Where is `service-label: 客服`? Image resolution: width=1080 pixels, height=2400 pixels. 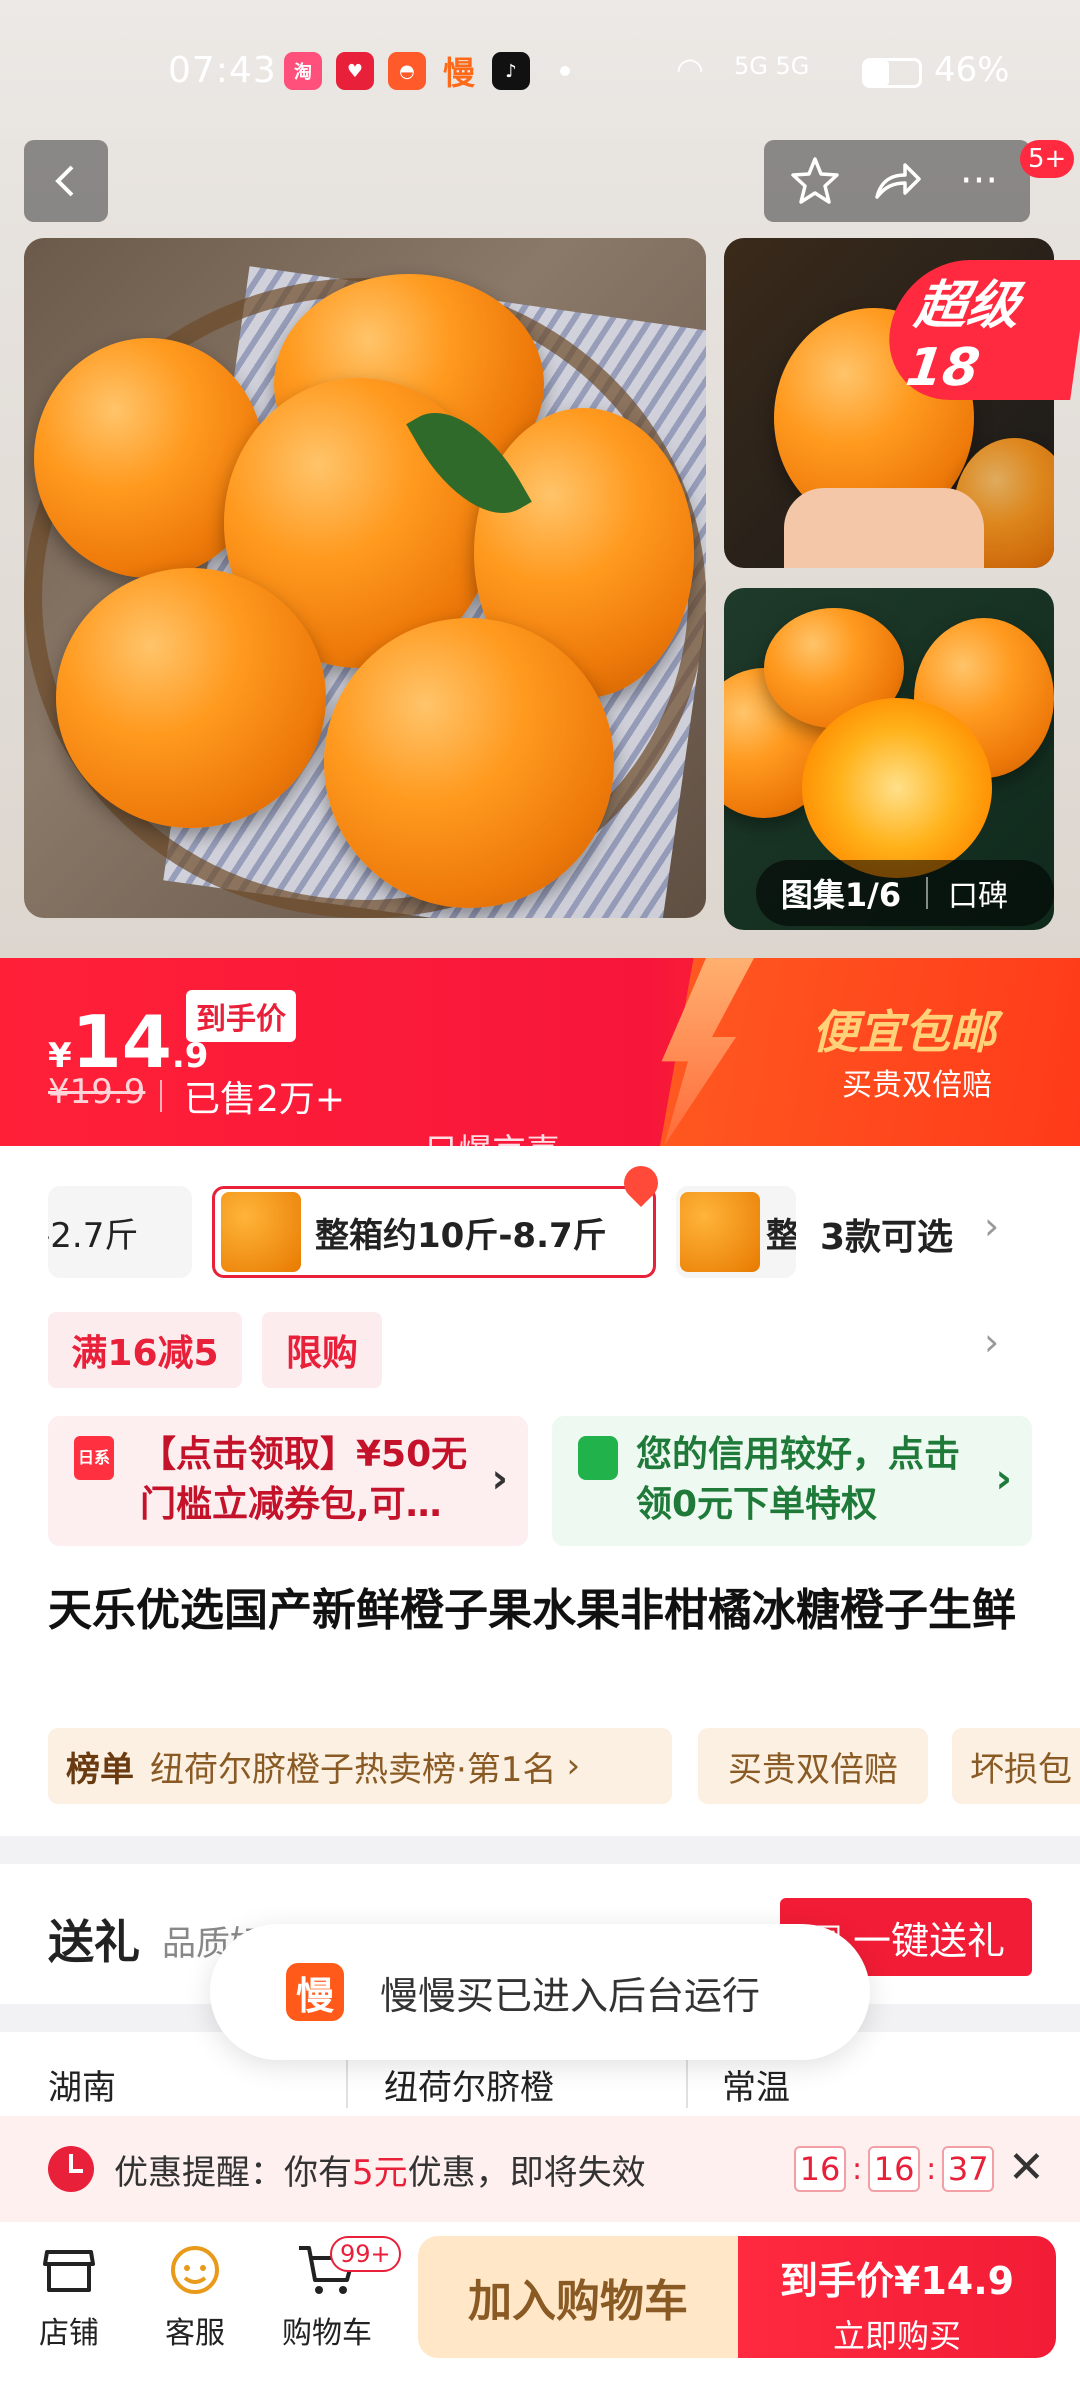
service-label: 客服 is located at coordinates (195, 2333).